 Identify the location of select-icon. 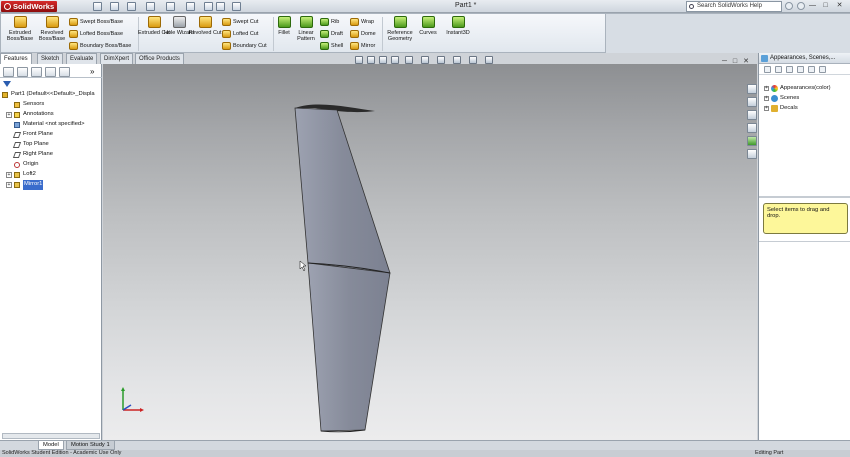
(190, 6).